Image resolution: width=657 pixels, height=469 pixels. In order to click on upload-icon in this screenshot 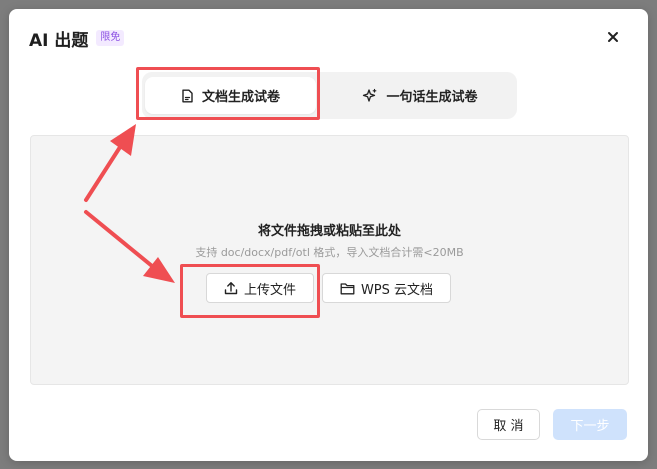, I will do `click(231, 288)`.